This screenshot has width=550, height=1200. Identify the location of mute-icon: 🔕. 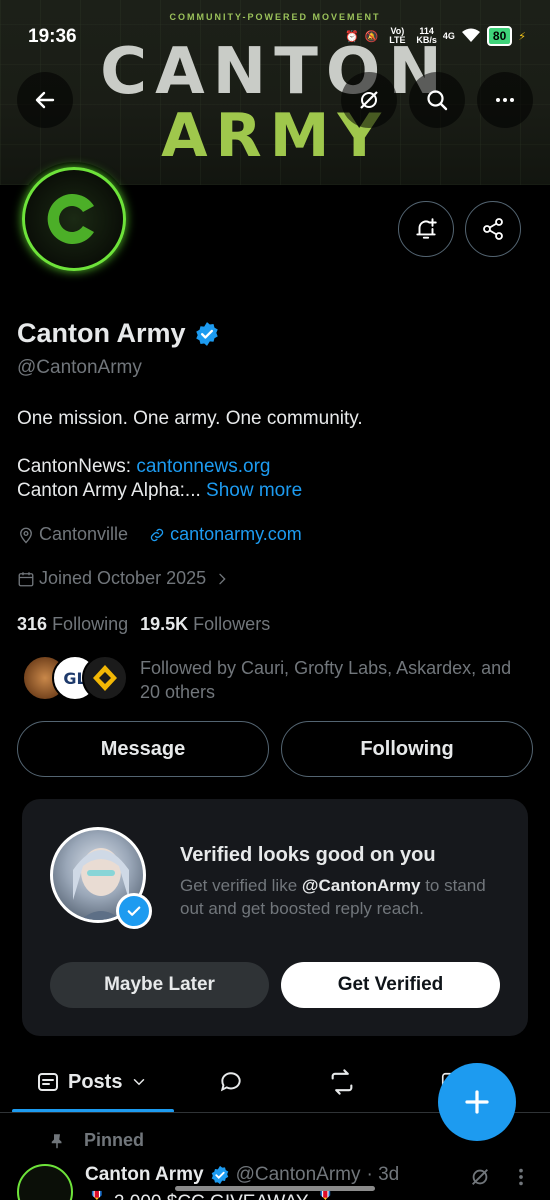
(371, 36).